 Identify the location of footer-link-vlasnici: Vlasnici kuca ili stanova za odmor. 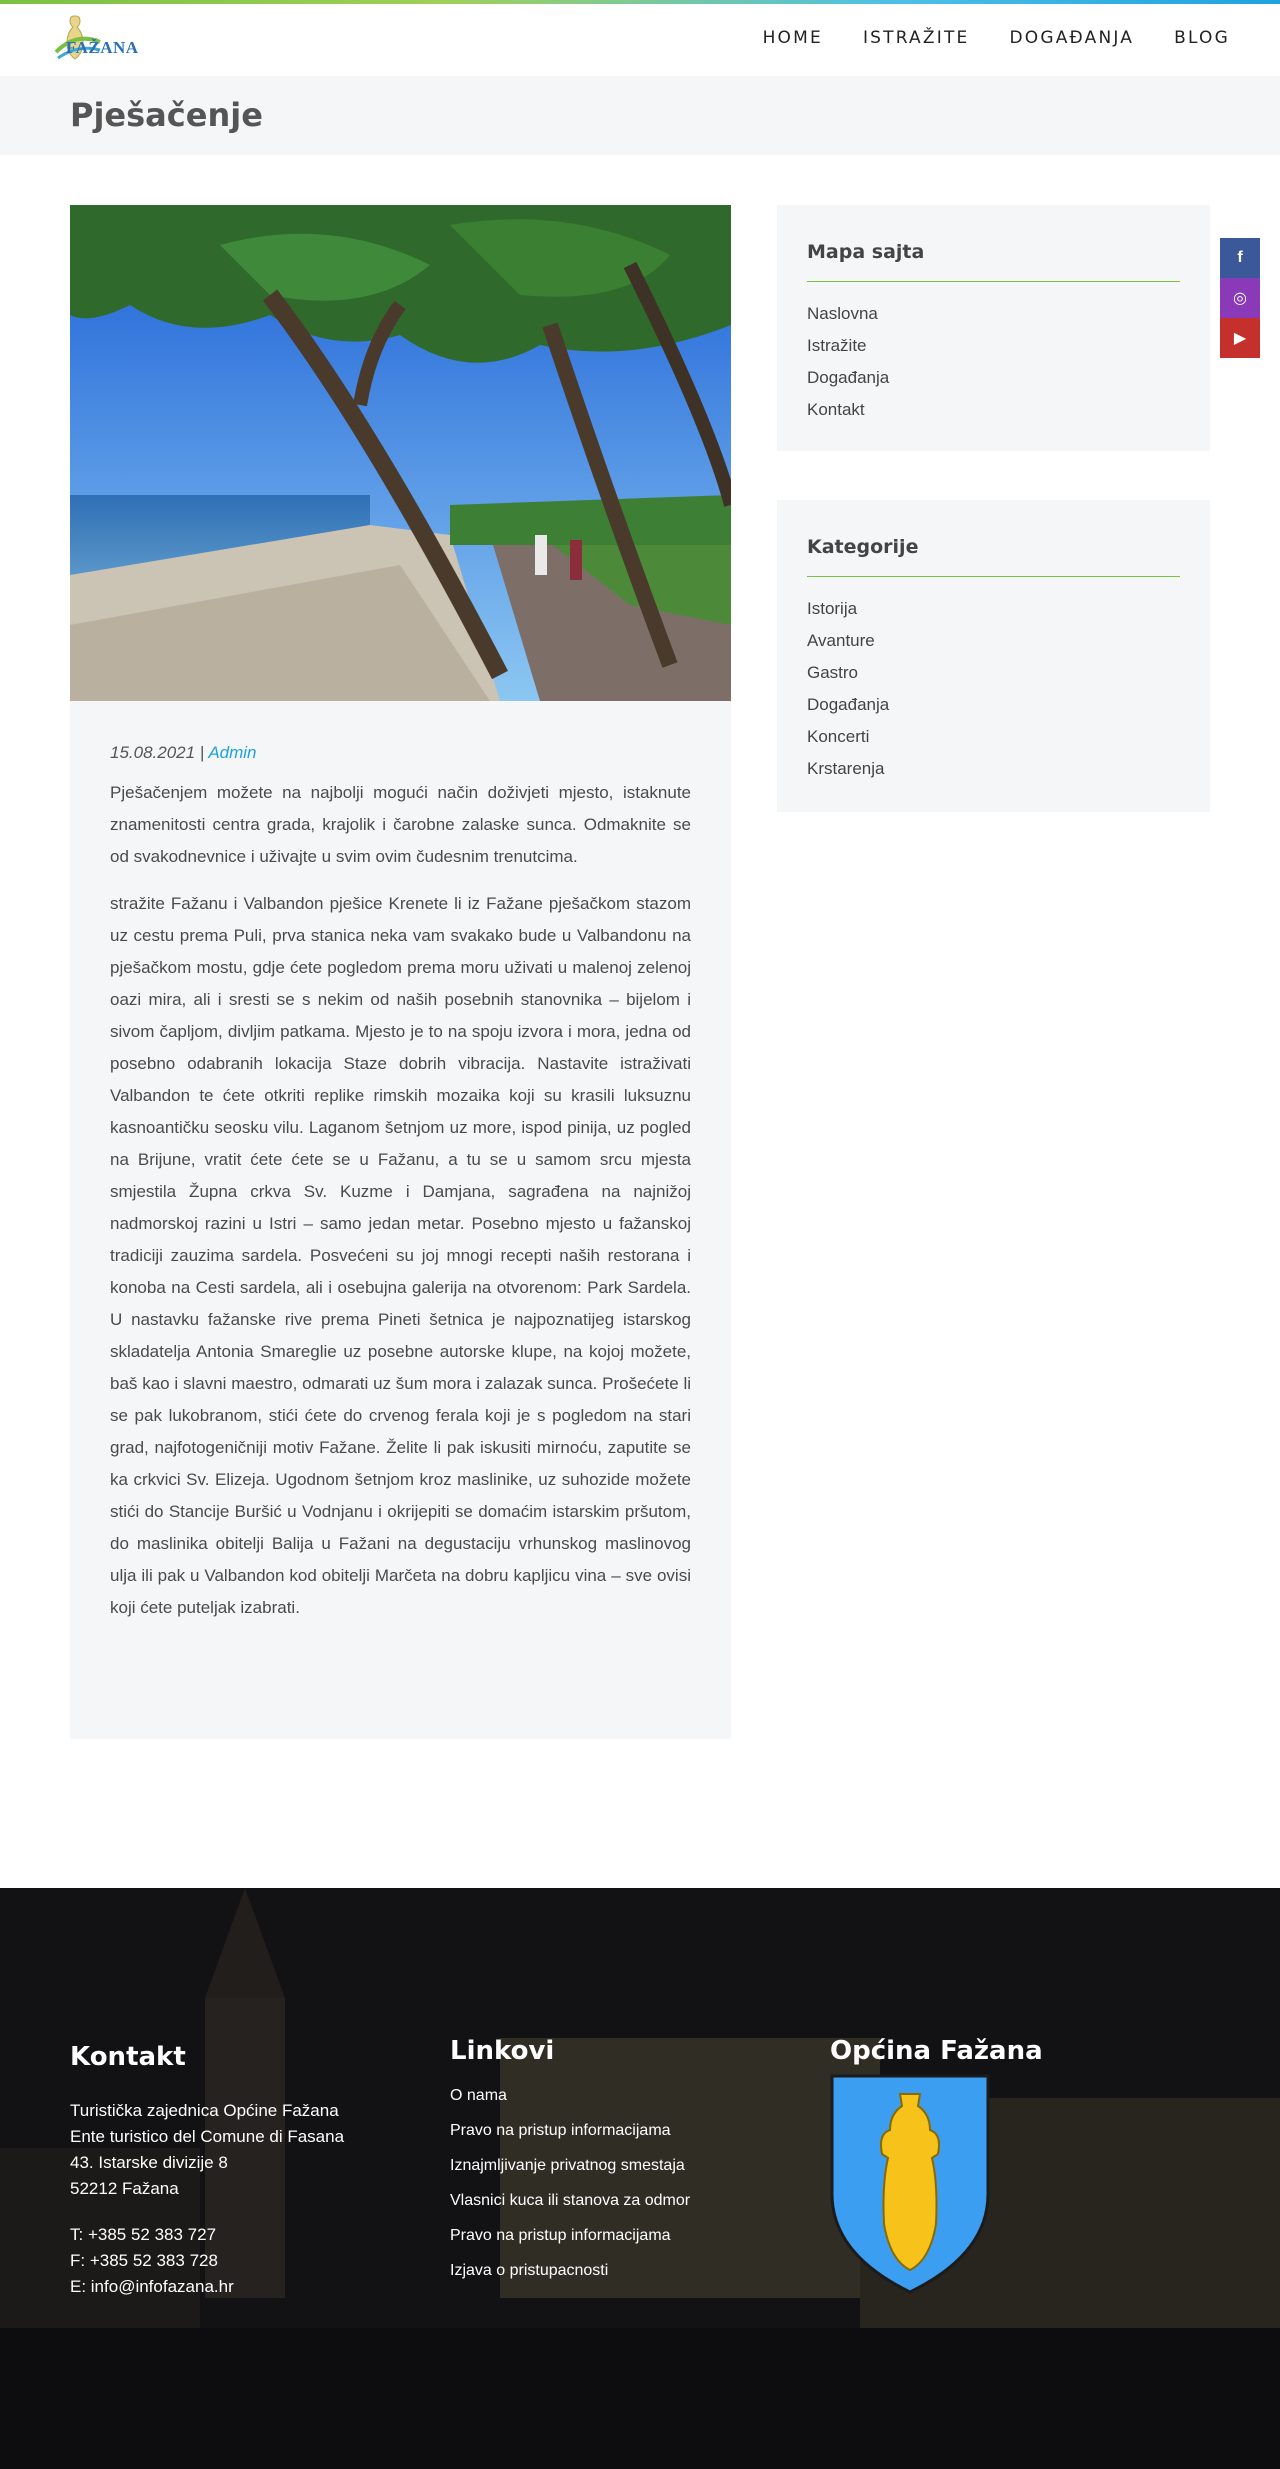
(610, 2200).